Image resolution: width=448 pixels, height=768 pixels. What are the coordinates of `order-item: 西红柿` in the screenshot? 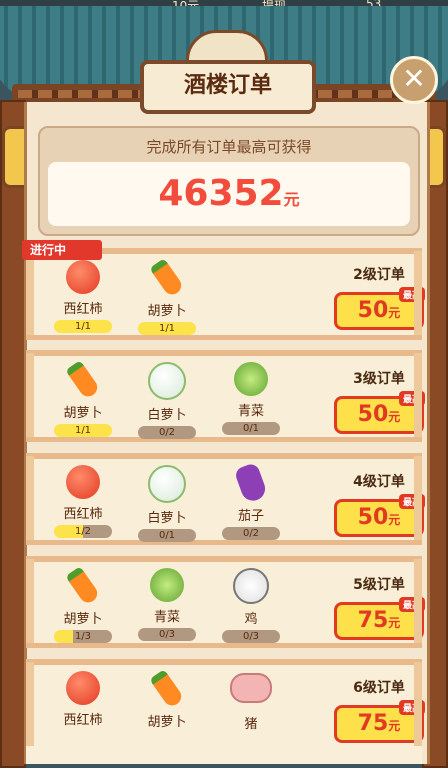 It's located at (83, 699).